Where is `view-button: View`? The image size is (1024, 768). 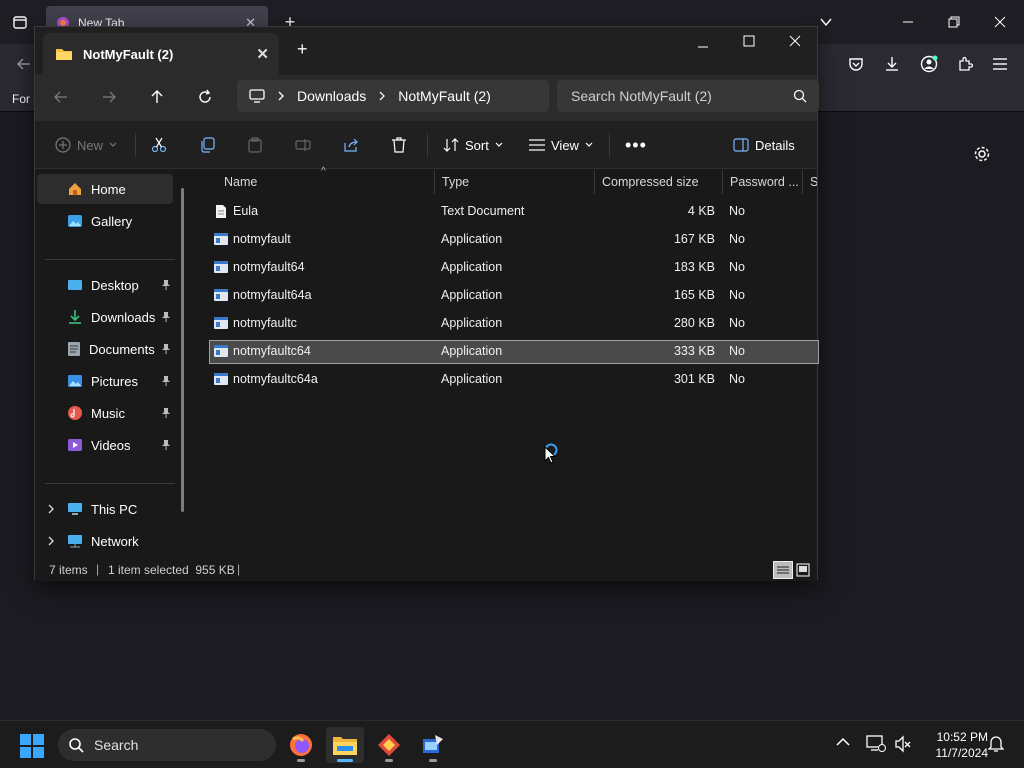 view-button: View is located at coordinates (561, 145).